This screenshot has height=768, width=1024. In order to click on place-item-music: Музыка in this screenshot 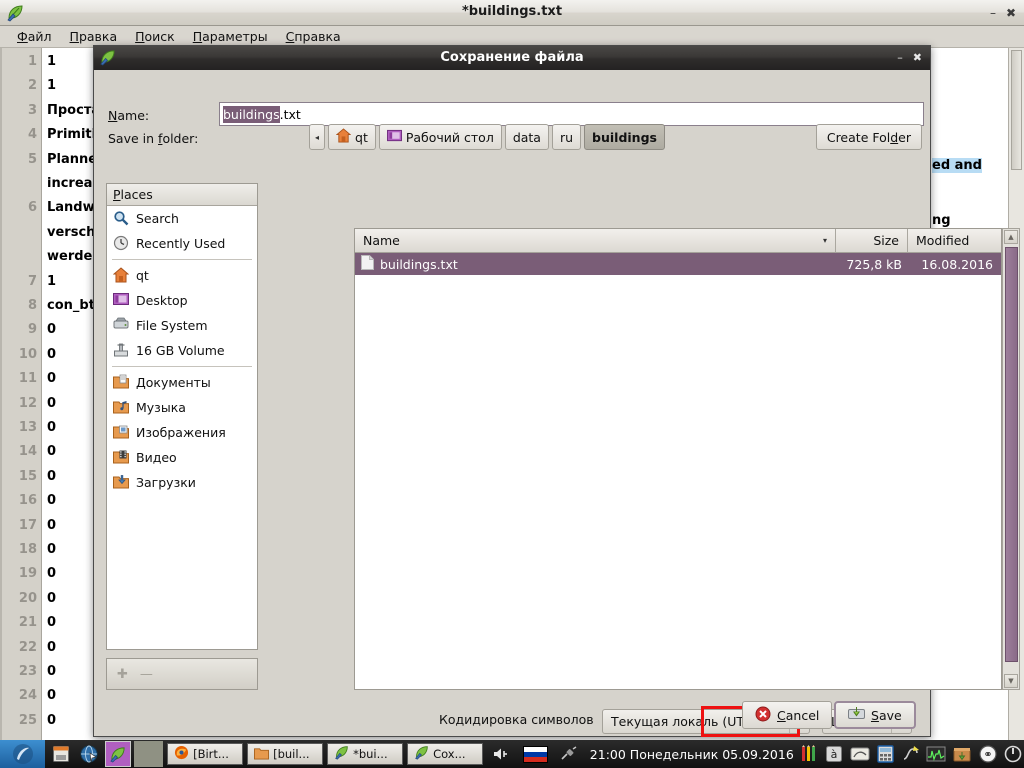, I will do `click(182, 407)`.